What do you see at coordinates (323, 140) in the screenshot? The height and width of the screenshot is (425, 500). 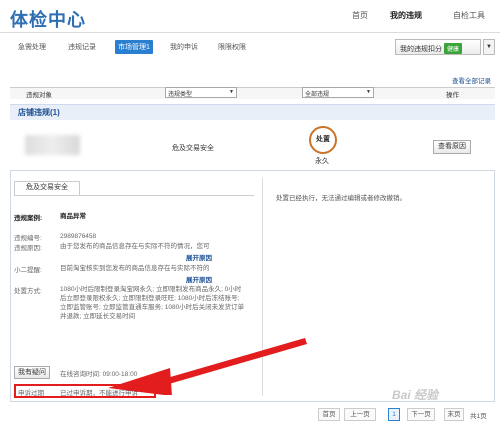 I see `status-circle: 处置` at bounding box center [323, 140].